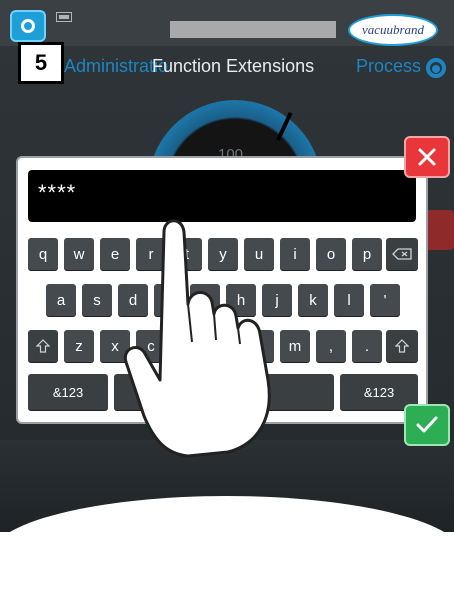 This screenshot has width=454, height=616. Describe the element at coordinates (331, 254) in the screenshot. I see `key-o: o` at that location.